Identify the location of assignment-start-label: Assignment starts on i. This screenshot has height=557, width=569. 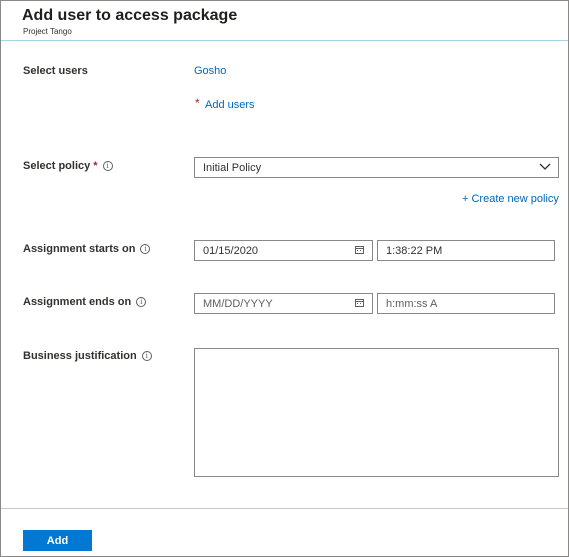
(87, 249).